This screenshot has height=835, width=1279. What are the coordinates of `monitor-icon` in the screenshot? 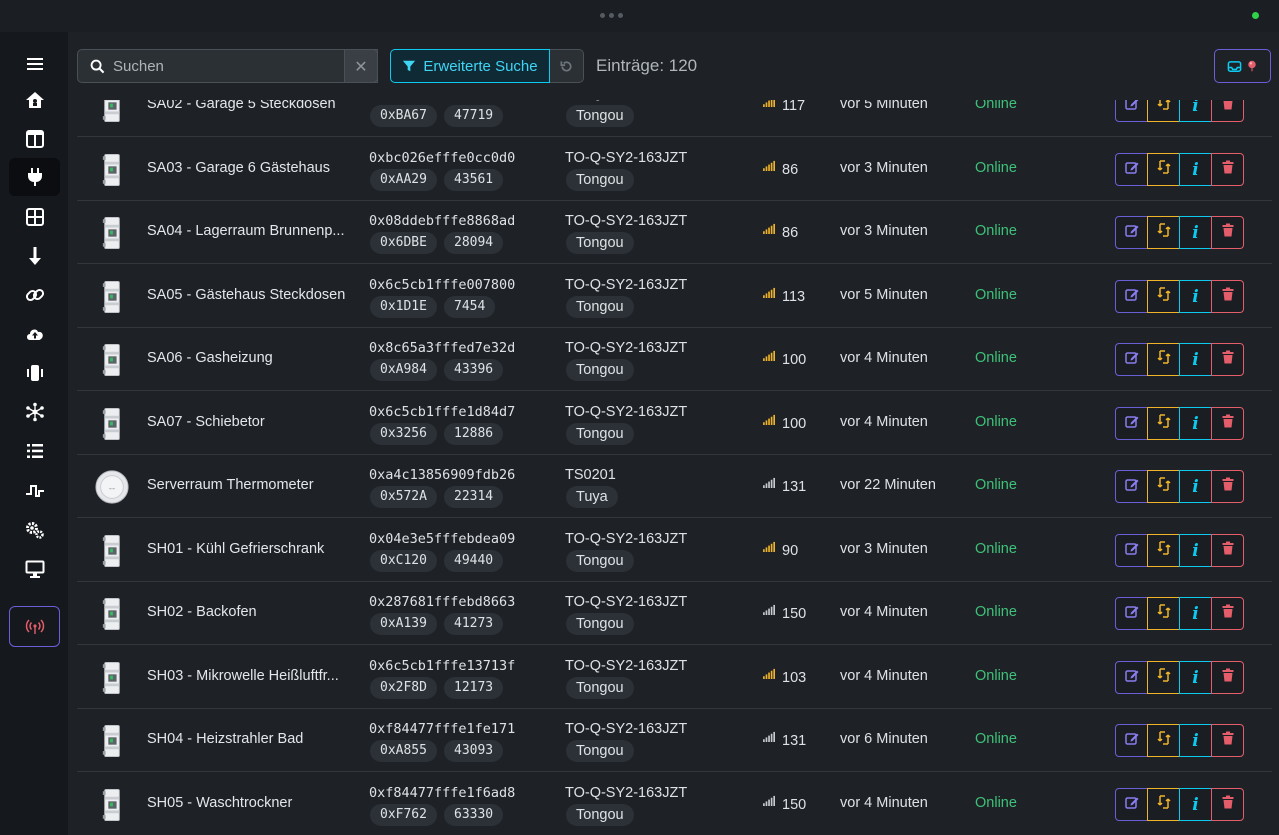 It's located at (34, 569).